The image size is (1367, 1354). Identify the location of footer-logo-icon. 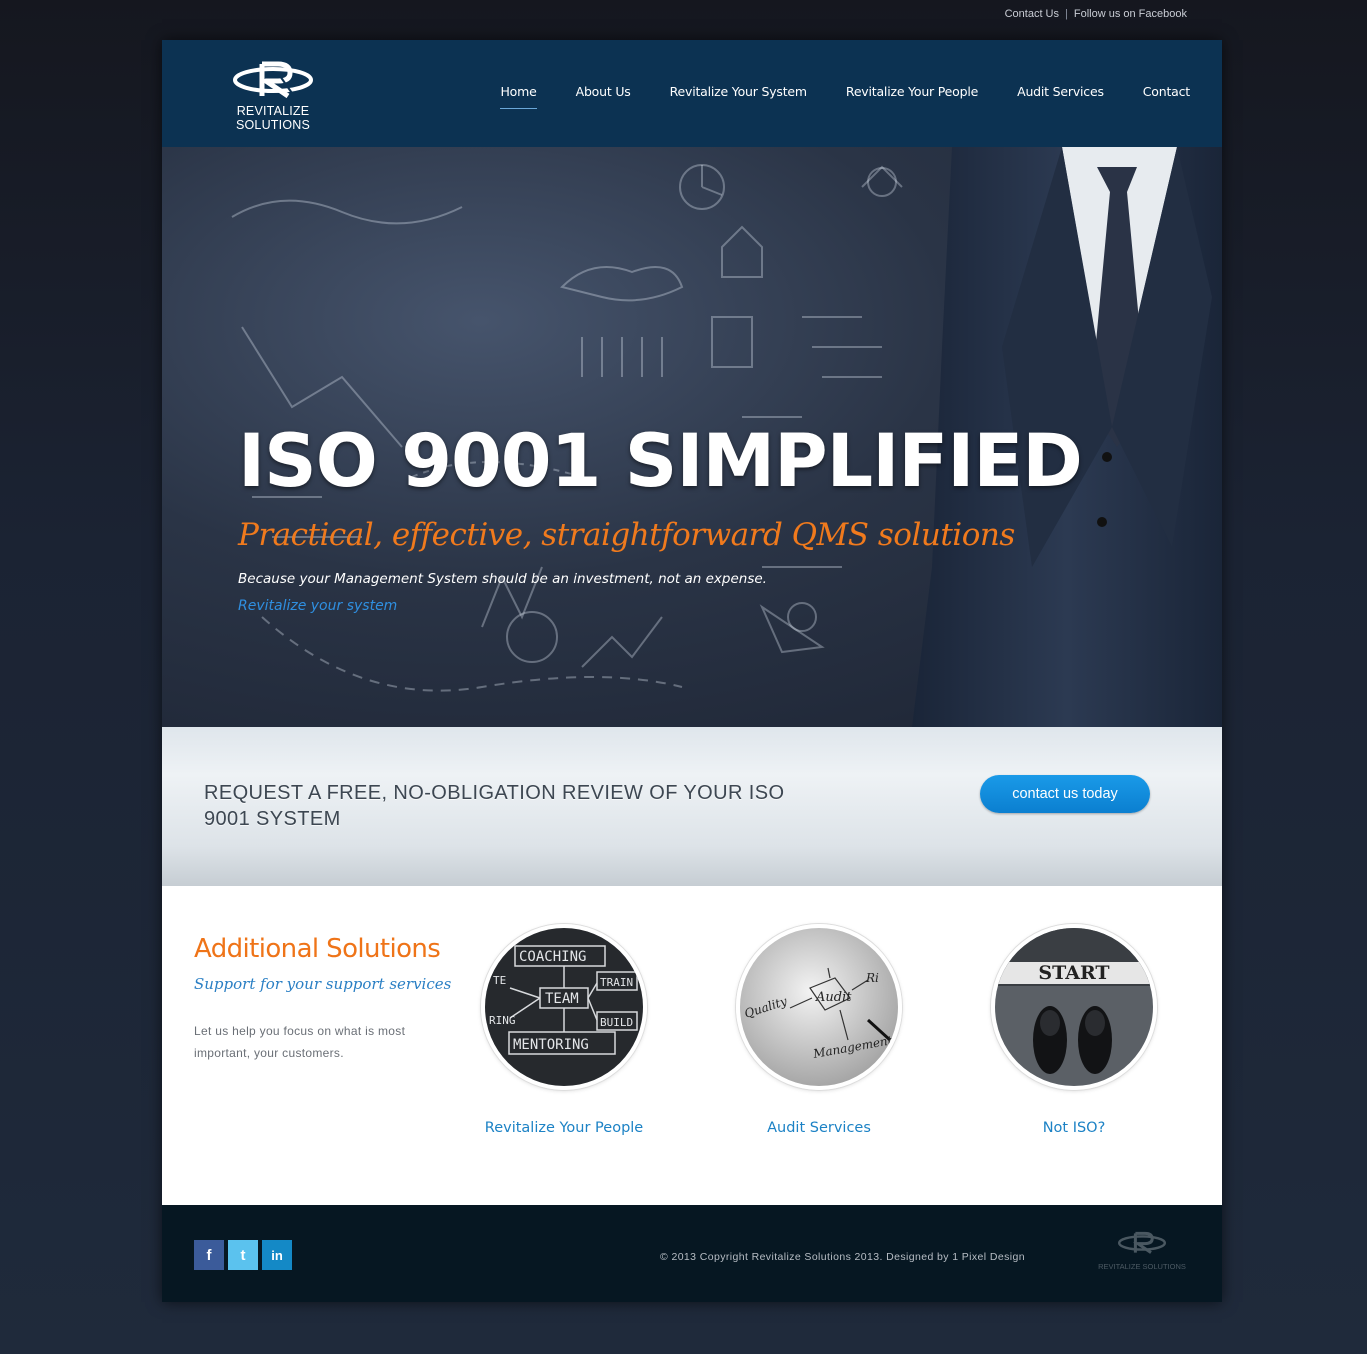
(1142, 1242).